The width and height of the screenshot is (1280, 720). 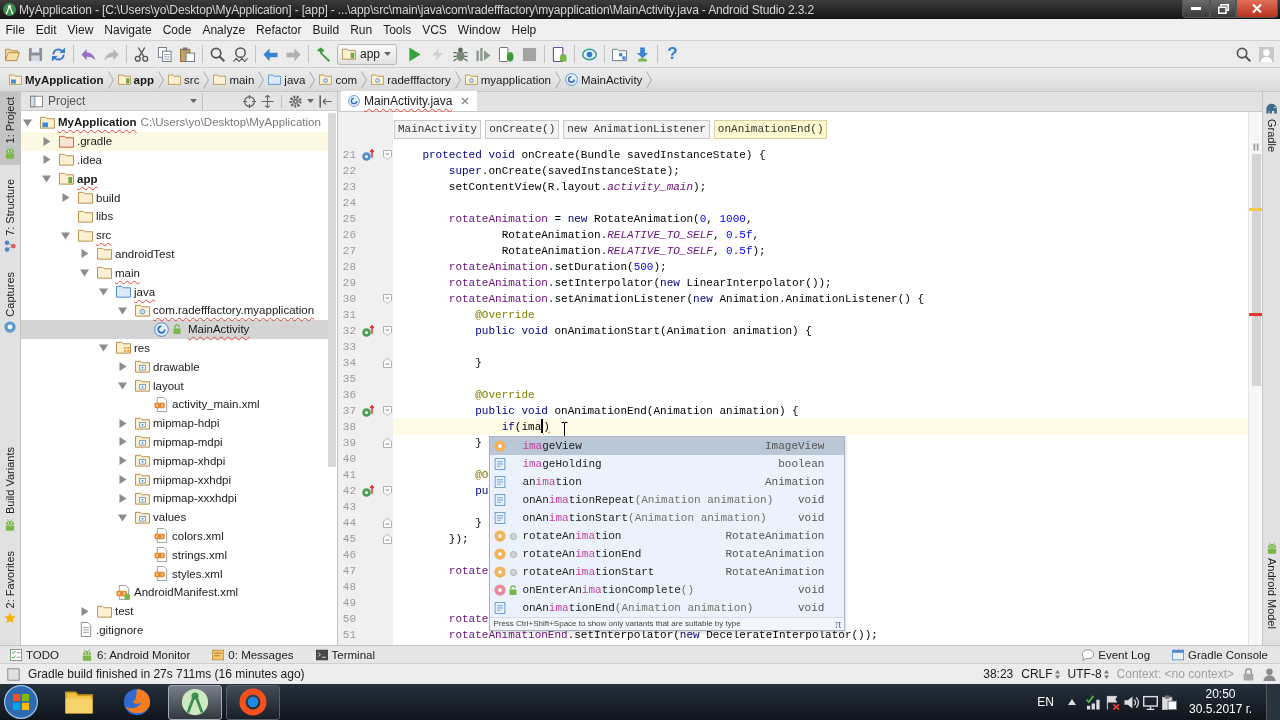 I want to click on search-icon, so click(x=217, y=54).